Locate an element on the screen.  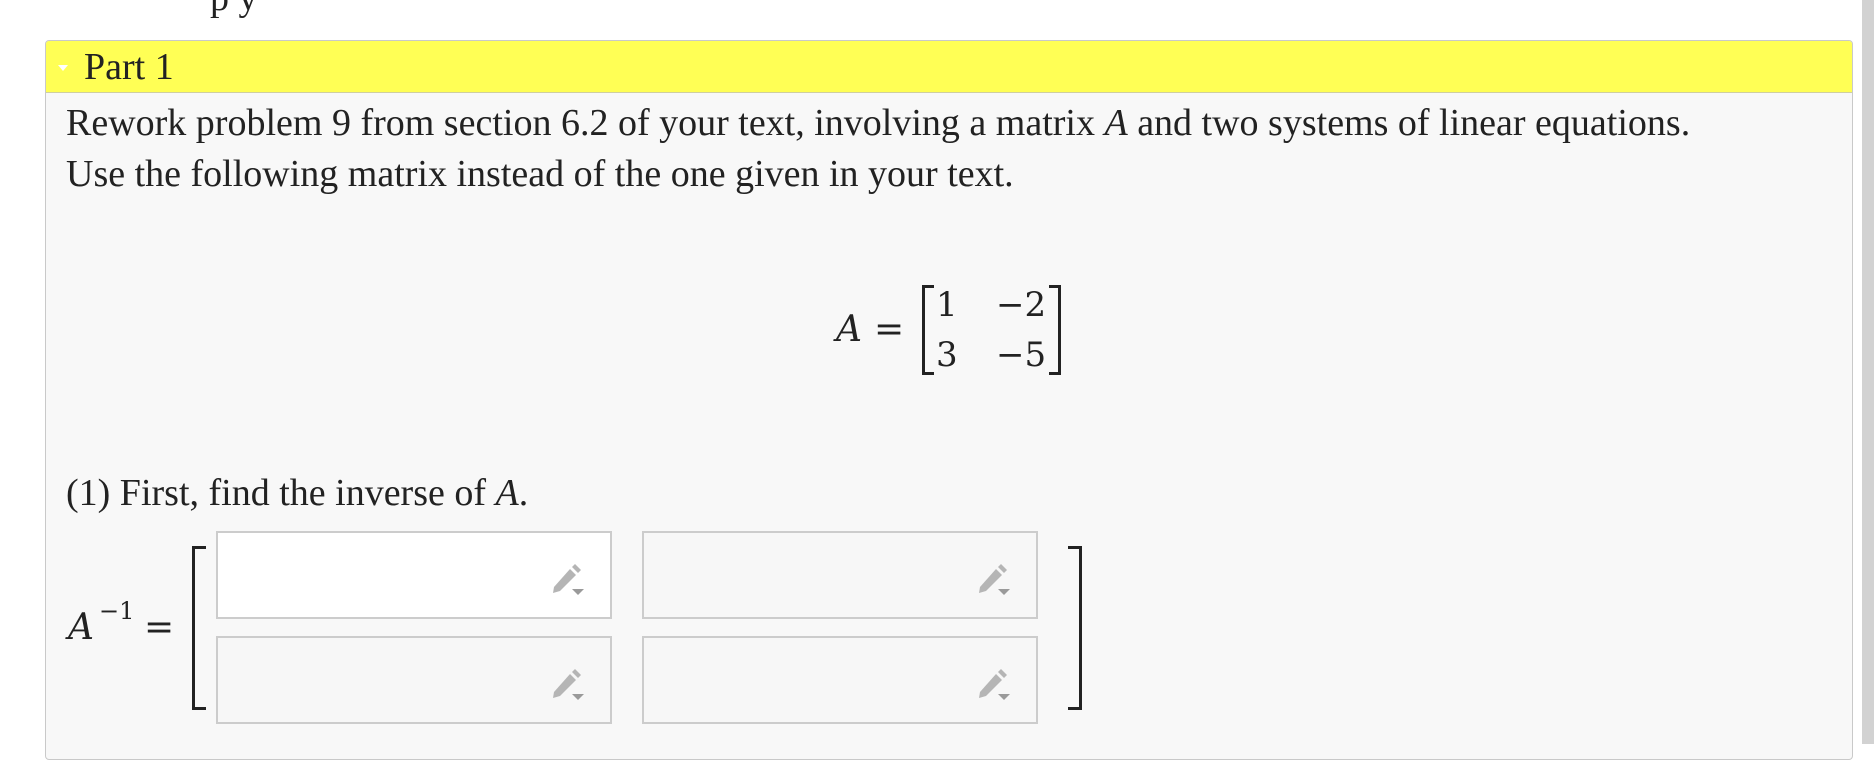
matrix-cell: 1 is located at coordinates (947, 305).